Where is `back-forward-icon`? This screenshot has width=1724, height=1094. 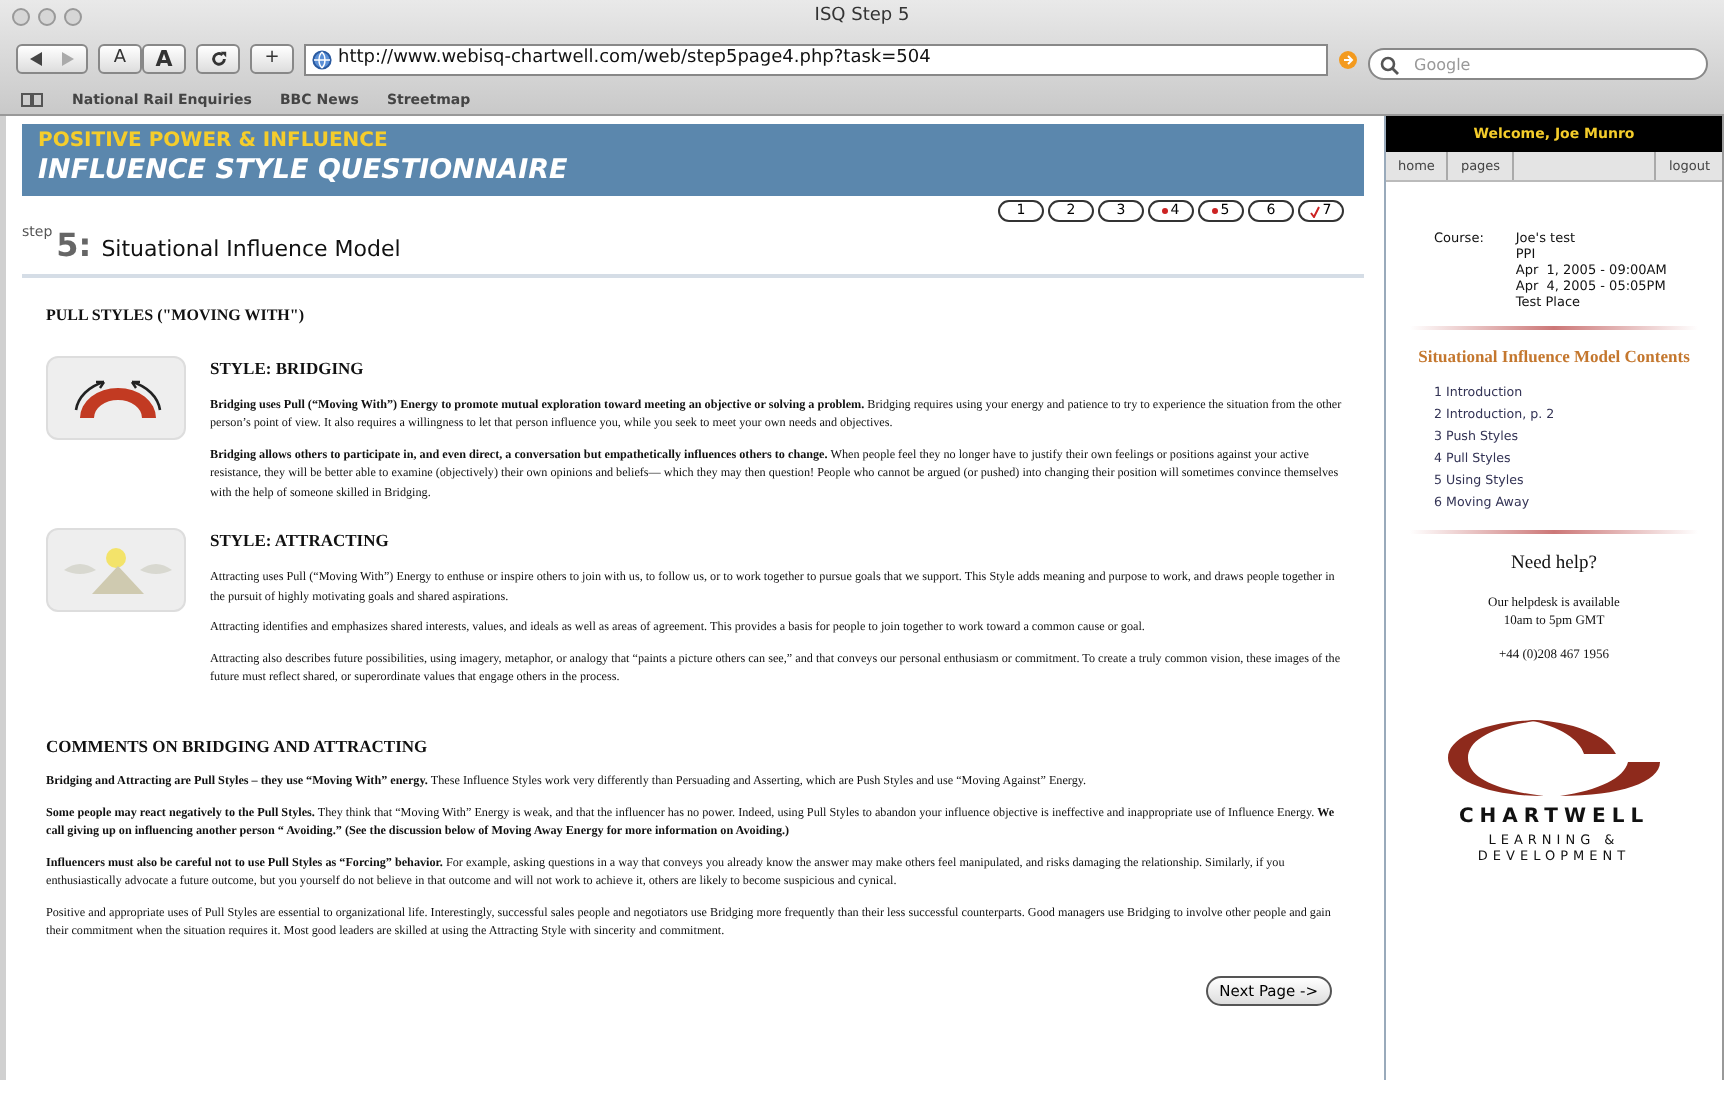 back-forward-icon is located at coordinates (52, 59).